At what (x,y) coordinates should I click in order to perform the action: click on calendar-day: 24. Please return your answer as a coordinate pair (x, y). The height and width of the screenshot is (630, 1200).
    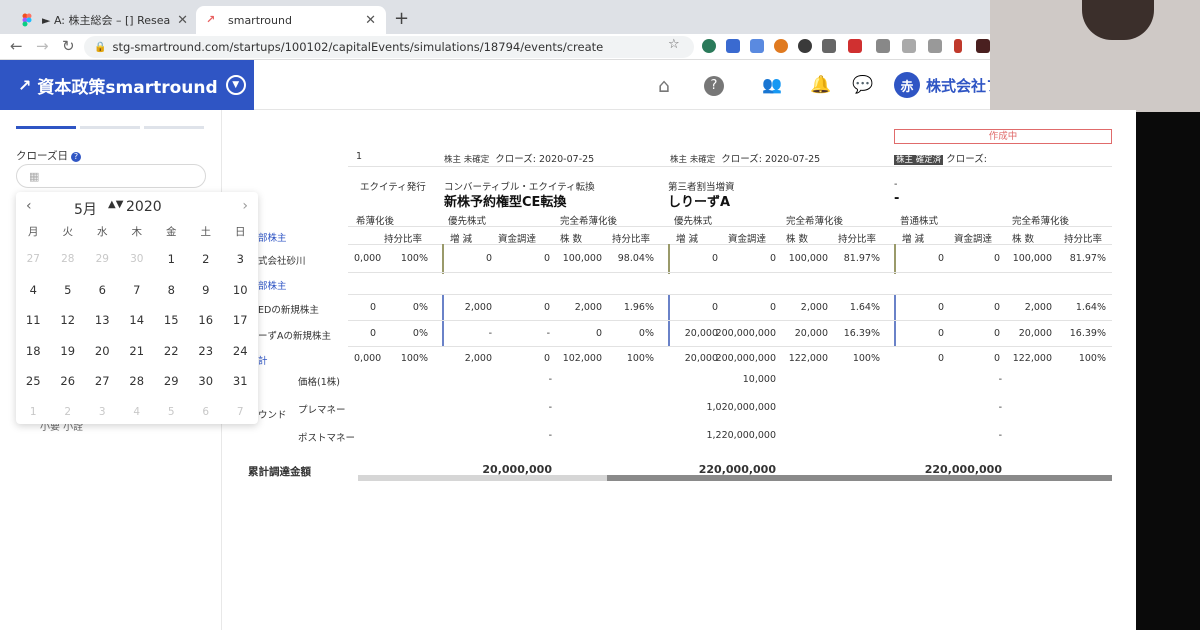
    Looking at the image, I should click on (240, 351).